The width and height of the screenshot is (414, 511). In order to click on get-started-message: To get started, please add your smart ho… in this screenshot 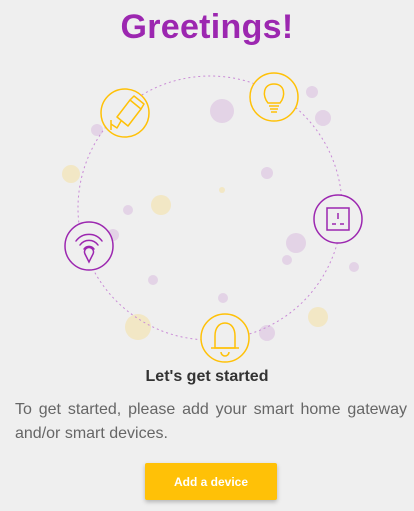, I will do `click(211, 421)`.